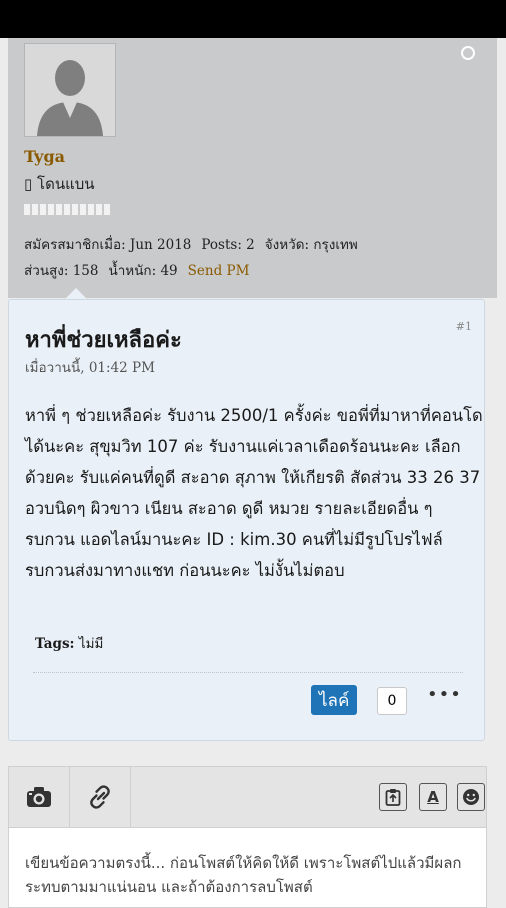 Image resolution: width=506 pixels, height=908 pixels. I want to click on clipboard-icon, so click(393, 797).